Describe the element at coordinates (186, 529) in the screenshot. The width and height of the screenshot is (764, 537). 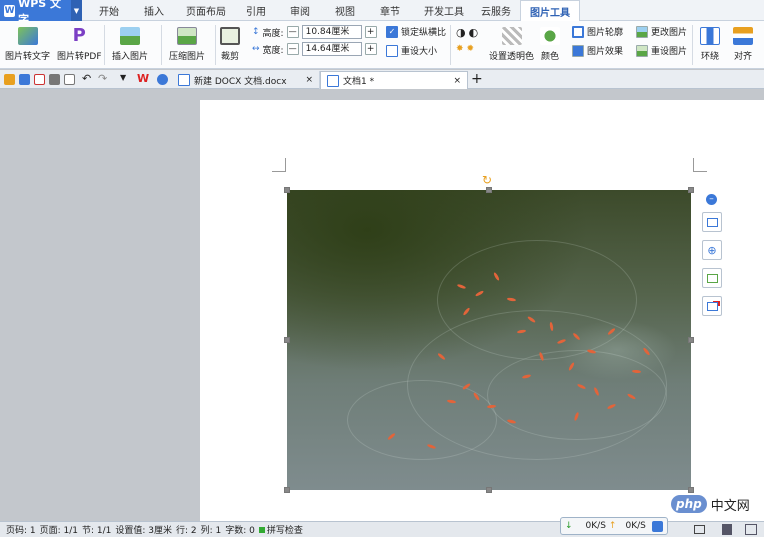
I see `status-row: 行: 2` at that location.